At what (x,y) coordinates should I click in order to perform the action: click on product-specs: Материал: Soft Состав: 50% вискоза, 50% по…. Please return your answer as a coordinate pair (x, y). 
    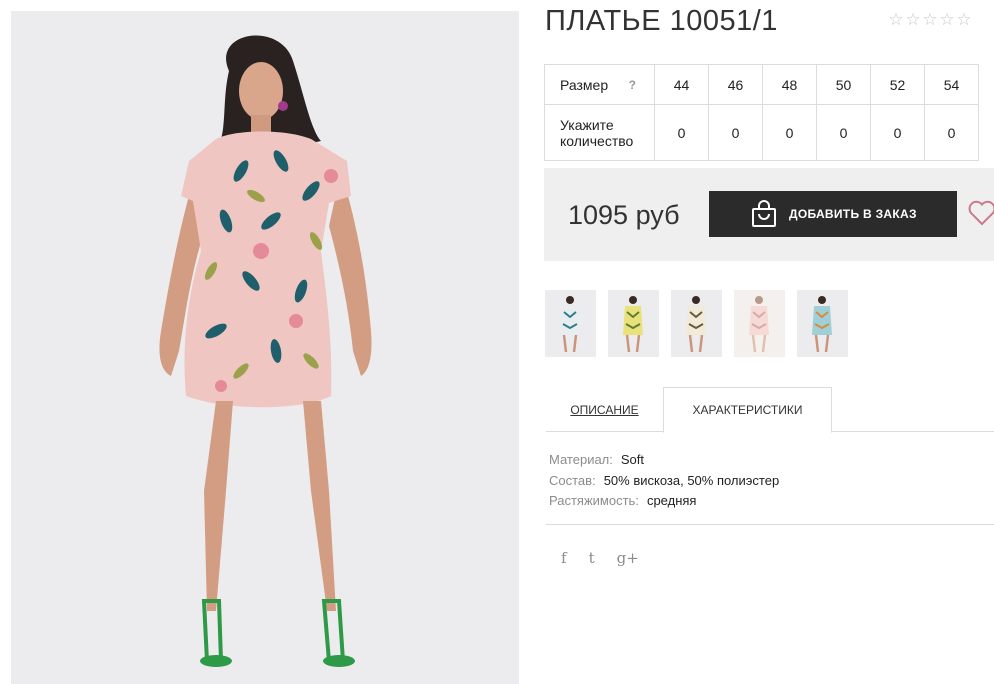
    Looking at the image, I should click on (664, 481).